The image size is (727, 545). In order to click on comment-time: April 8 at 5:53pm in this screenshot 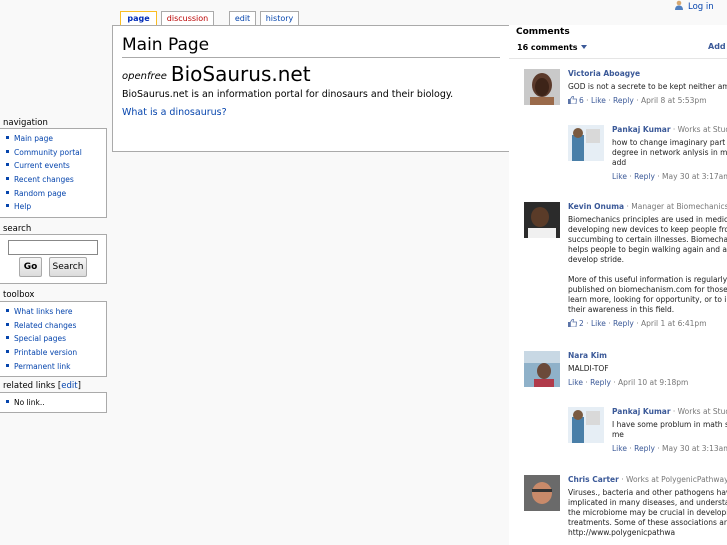, I will do `click(673, 100)`.